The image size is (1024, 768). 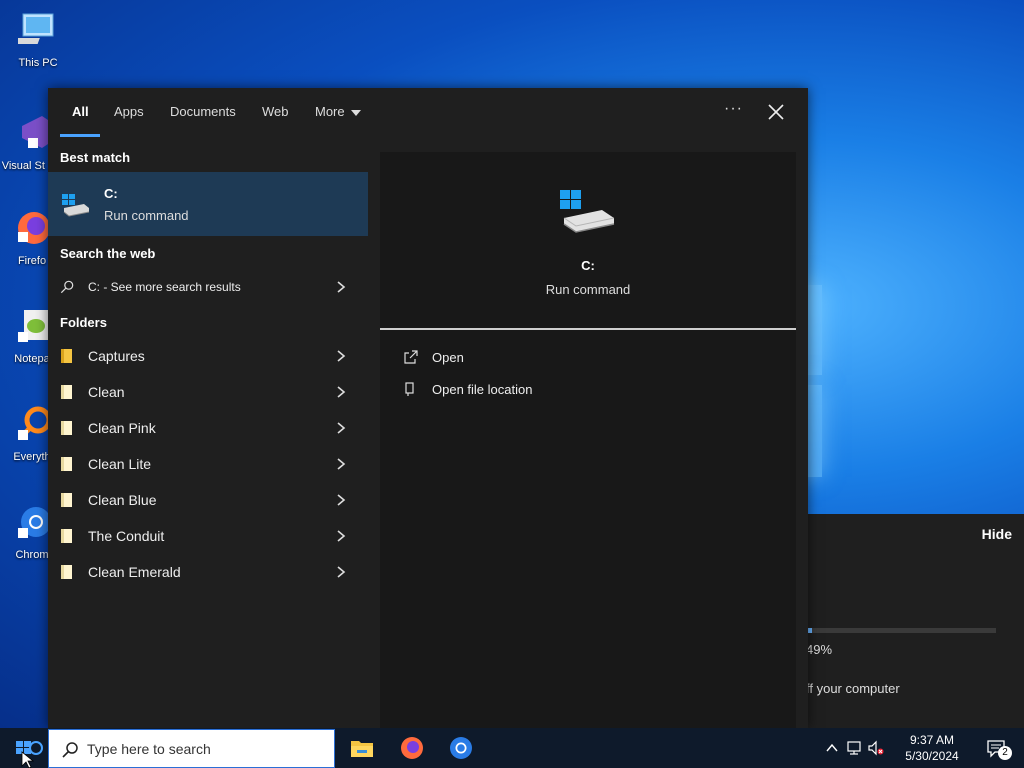 I want to click on folder-label: The Conduit, so click(x=126, y=536).